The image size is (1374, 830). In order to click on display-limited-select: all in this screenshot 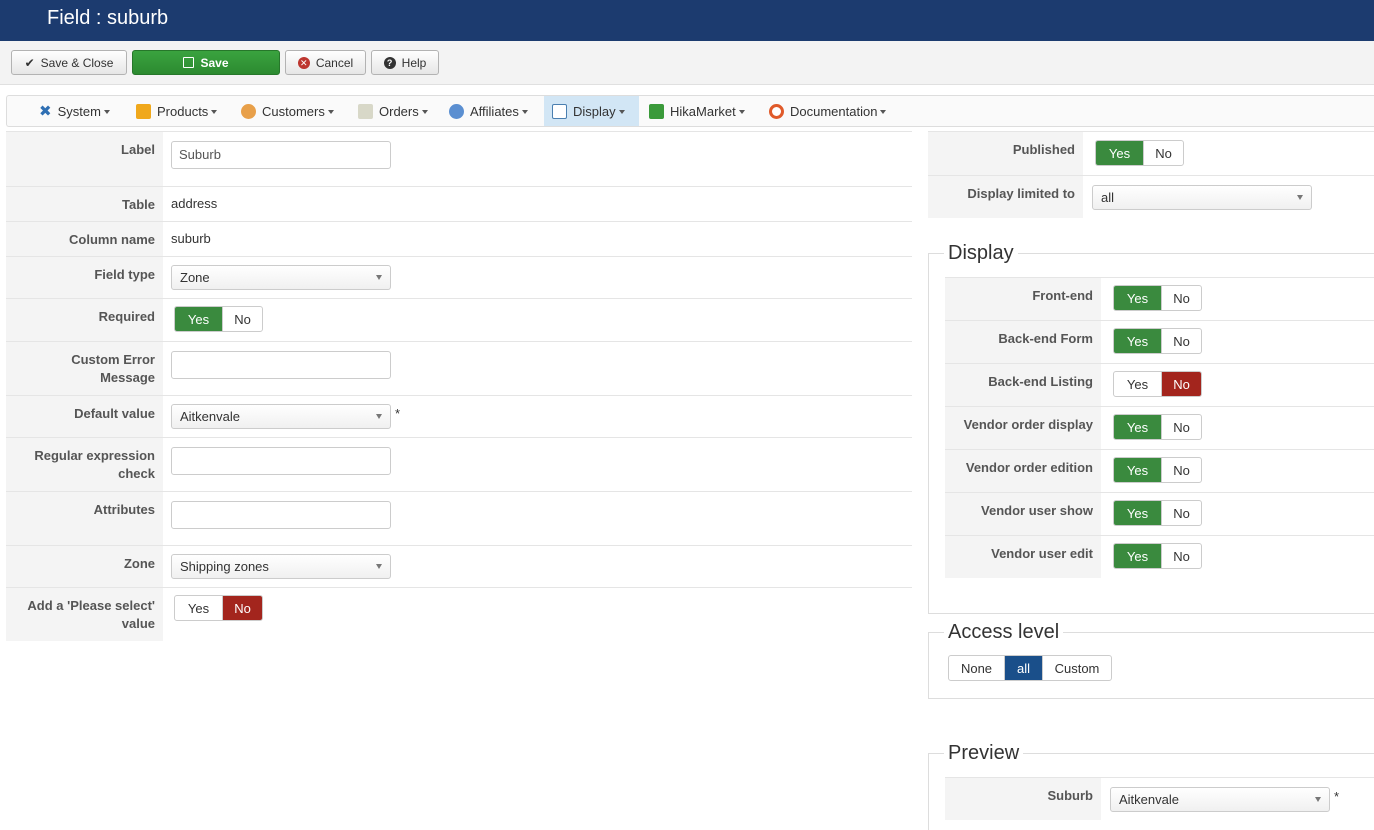, I will do `click(1202, 197)`.